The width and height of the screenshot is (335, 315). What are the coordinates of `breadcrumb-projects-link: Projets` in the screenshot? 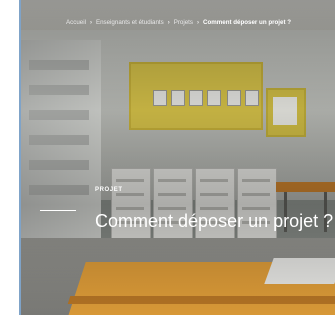 It's located at (183, 22).